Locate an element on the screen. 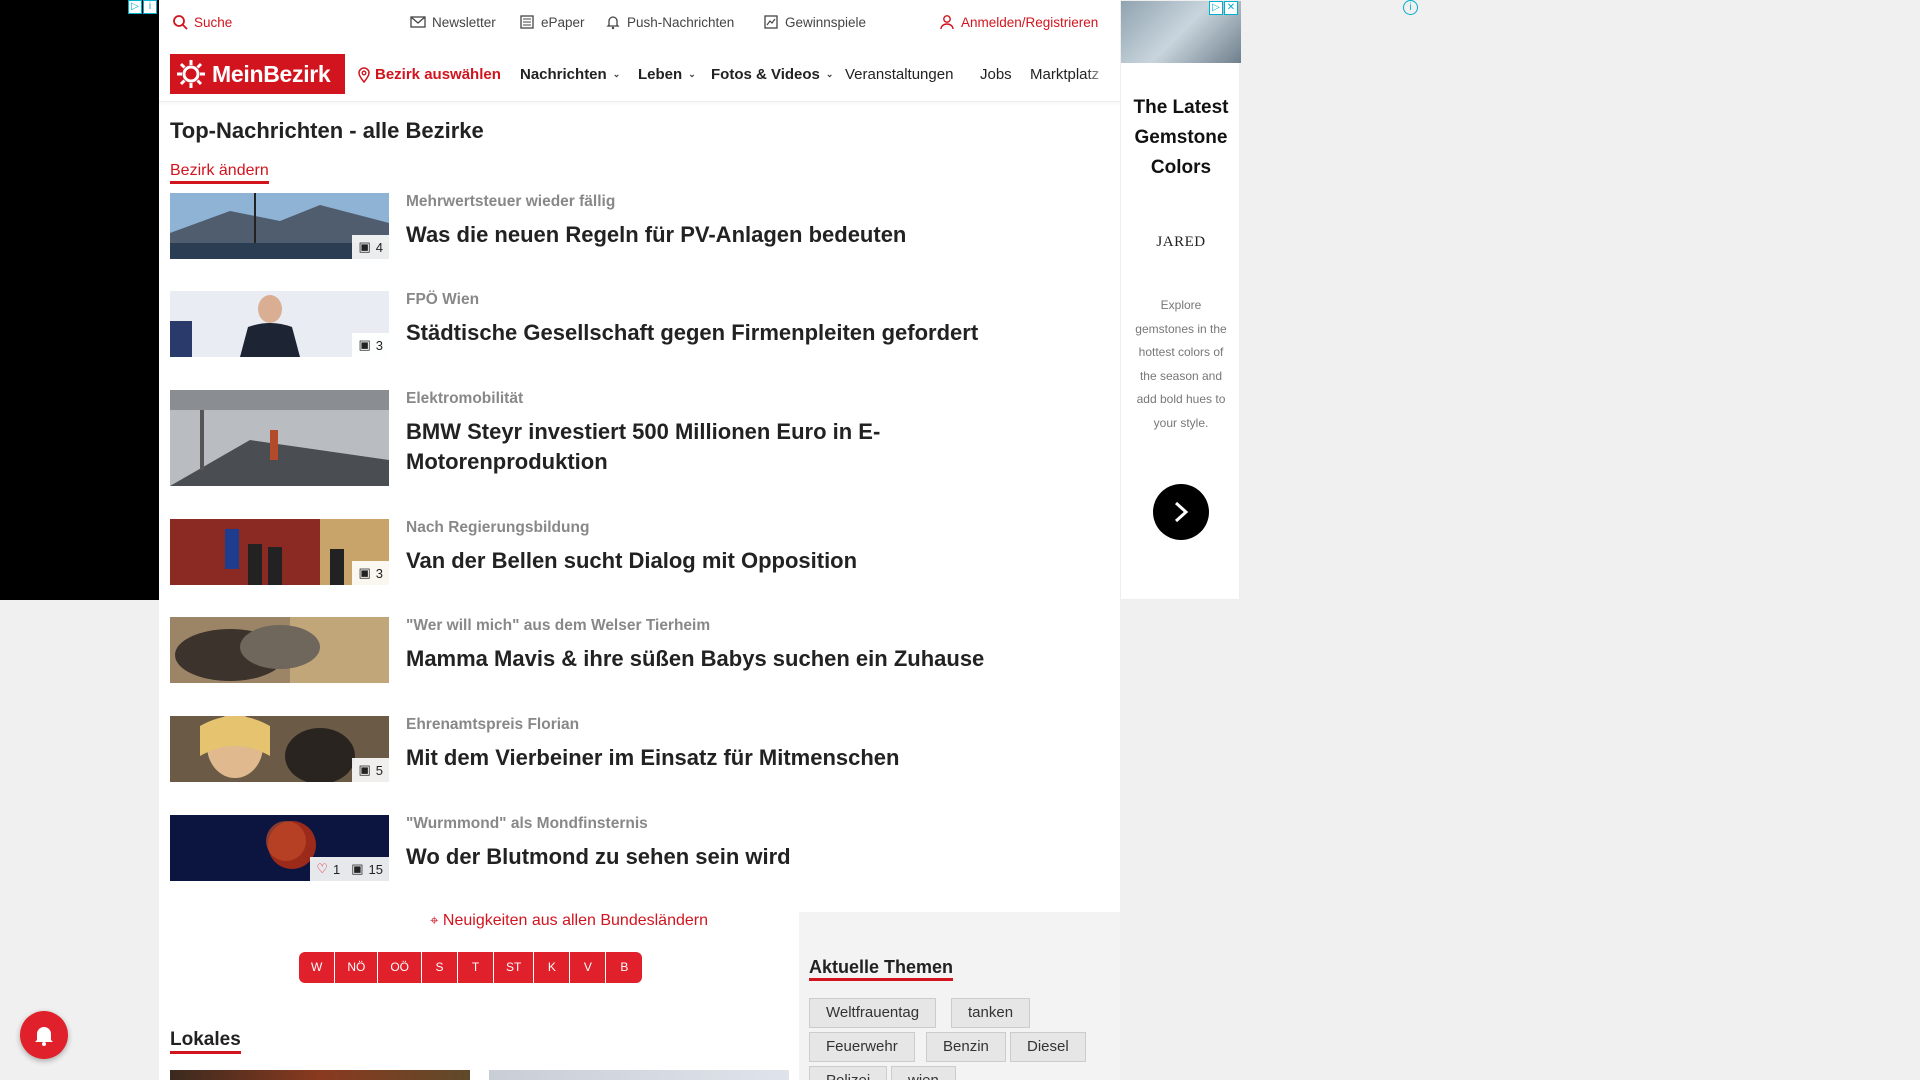  site-logo: MeinBezirk is located at coordinates (257, 74).